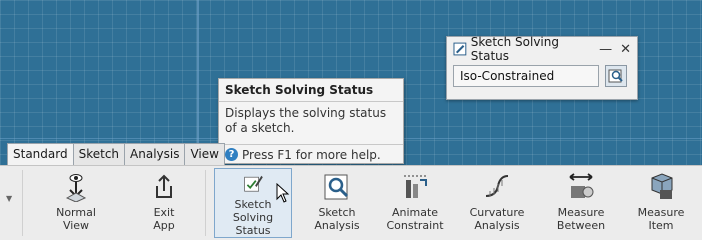 The height and width of the screenshot is (240, 702). Describe the element at coordinates (164, 203) in the screenshot. I see `exit-app-button: Exit App` at that location.